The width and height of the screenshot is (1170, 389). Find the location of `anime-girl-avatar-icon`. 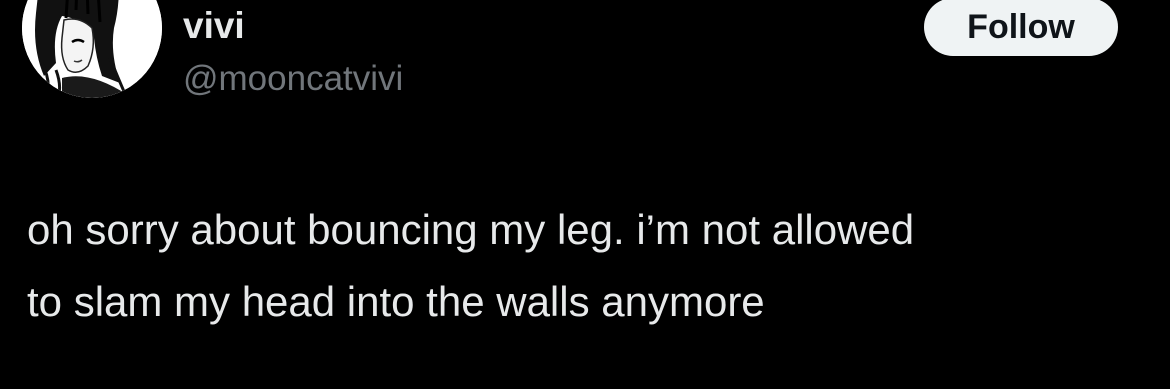

anime-girl-avatar-icon is located at coordinates (92, 49).